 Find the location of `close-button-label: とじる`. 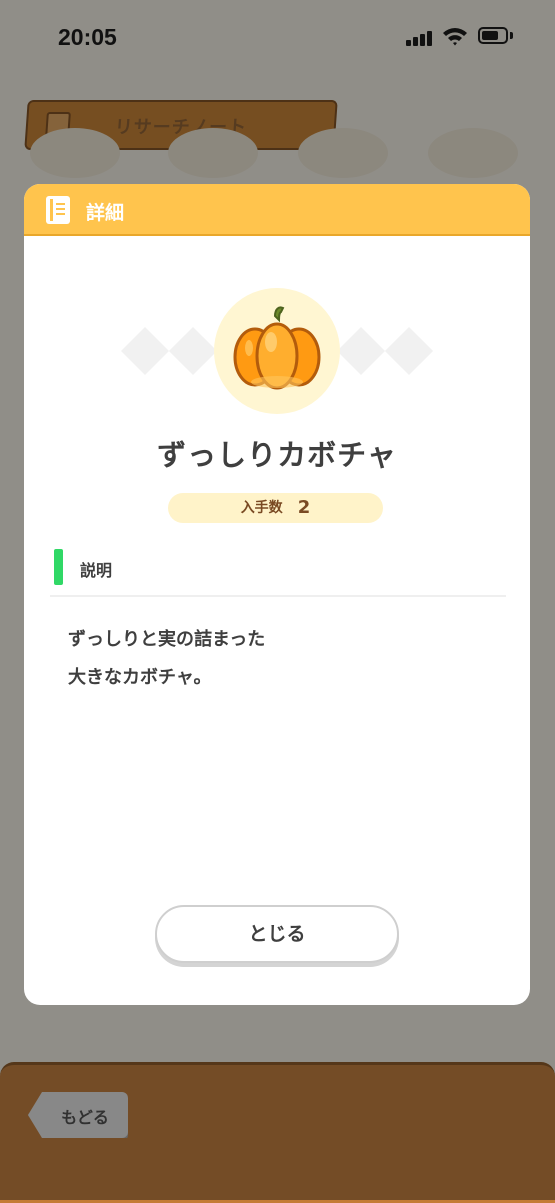

close-button-label: とじる is located at coordinates (277, 934).